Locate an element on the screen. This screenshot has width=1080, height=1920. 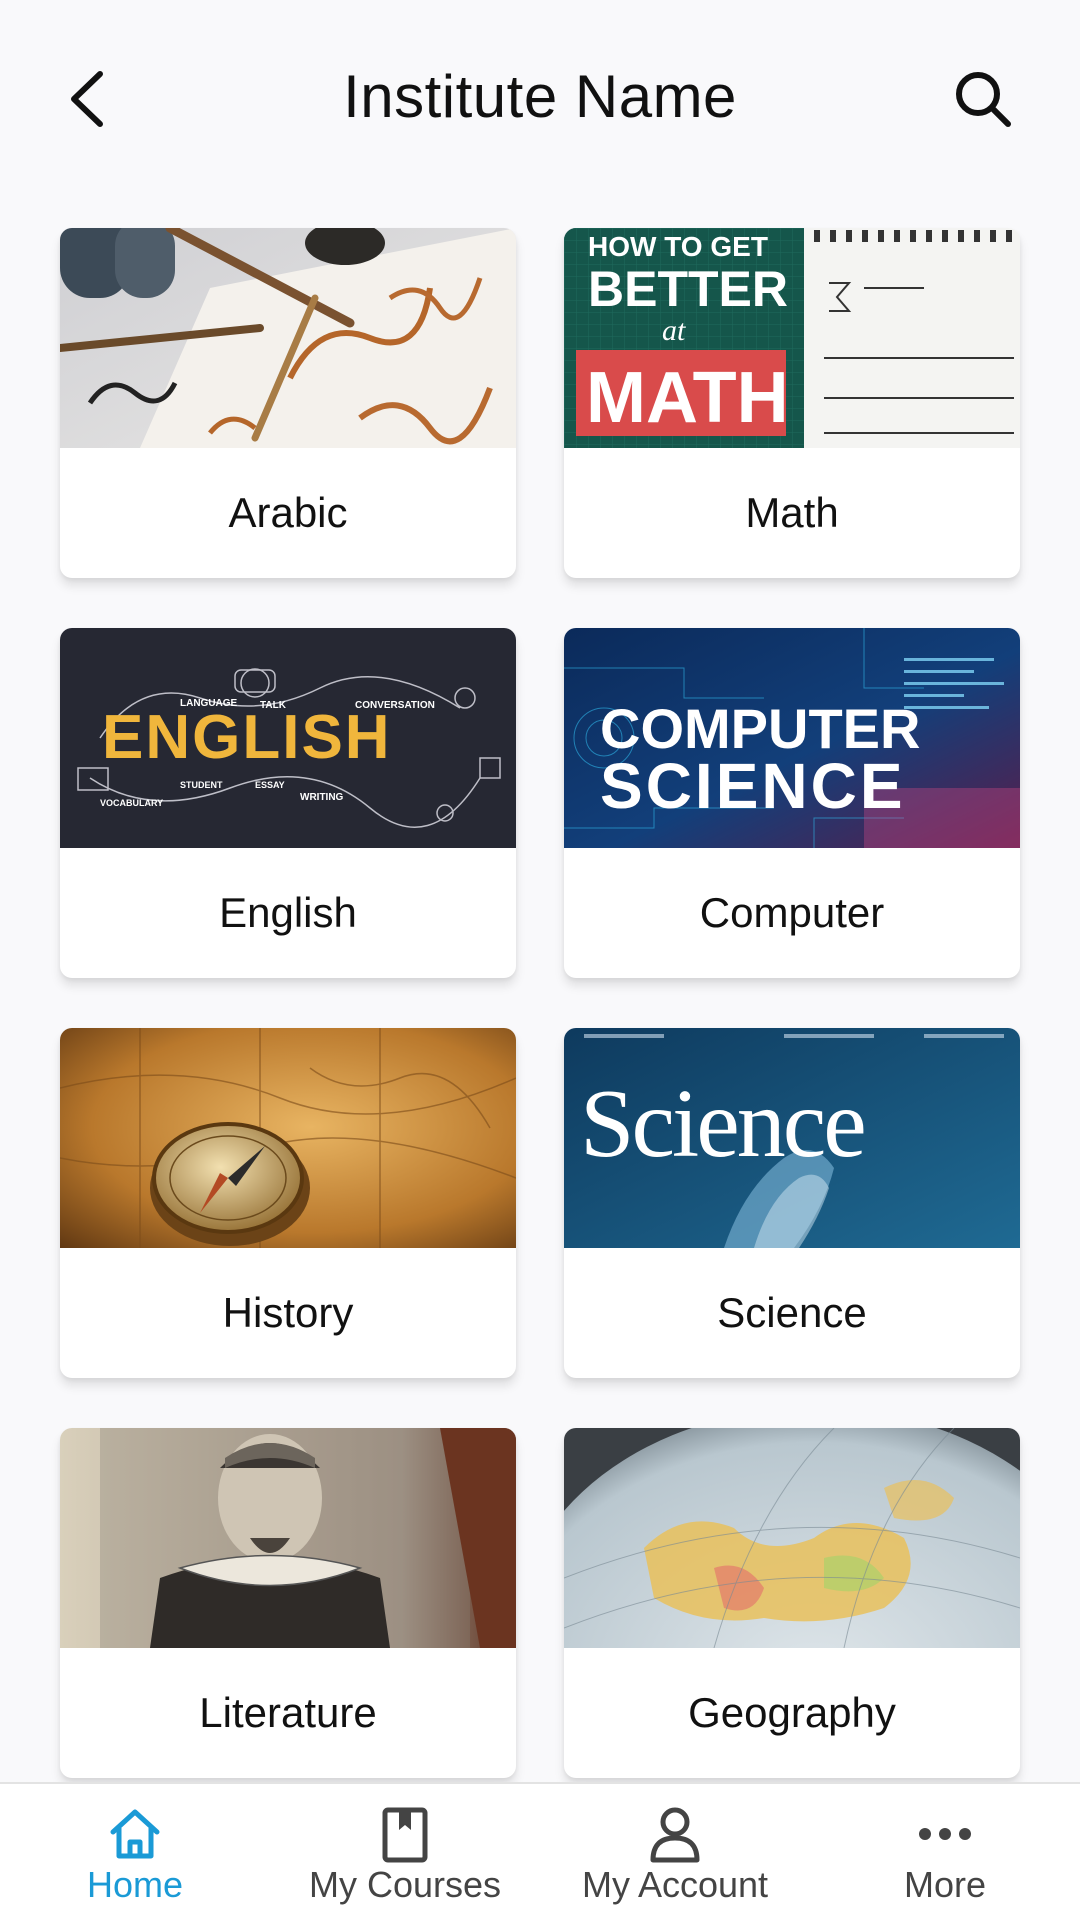
math-image-line3: at is located at coordinates (674, 330).